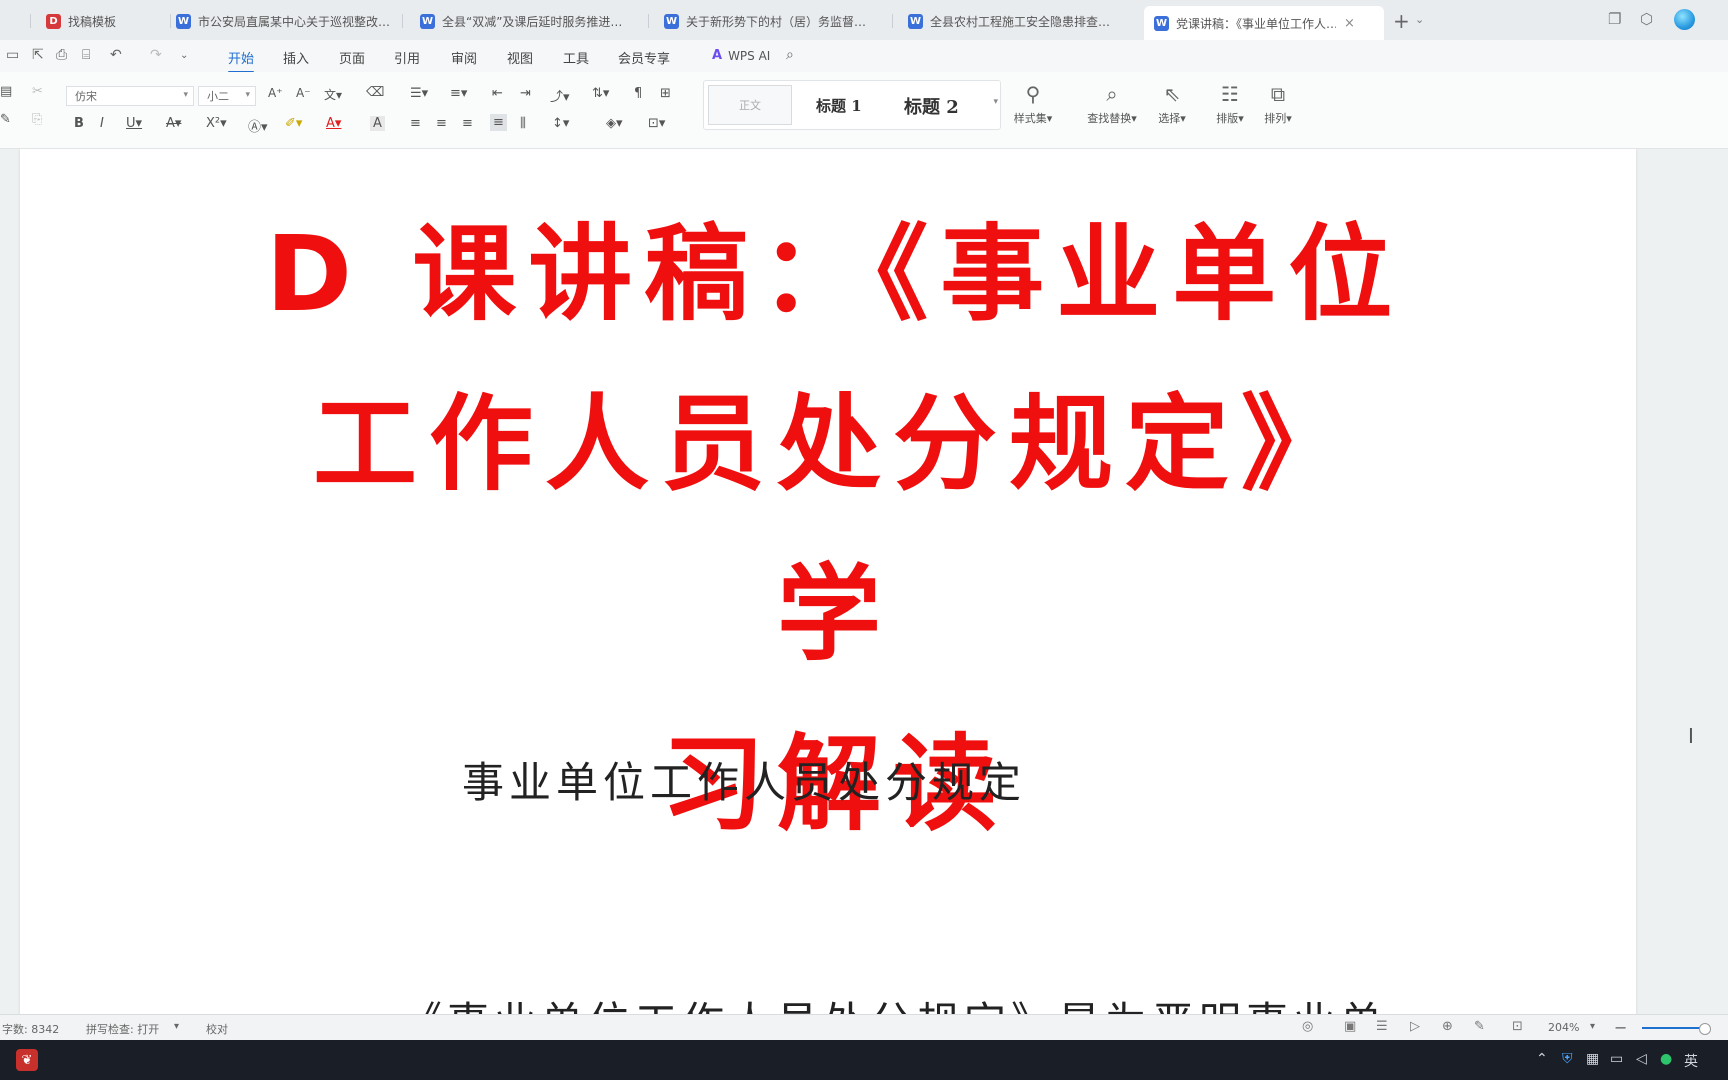  What do you see at coordinates (520, 57) in the screenshot?
I see `menu-view: 视图` at bounding box center [520, 57].